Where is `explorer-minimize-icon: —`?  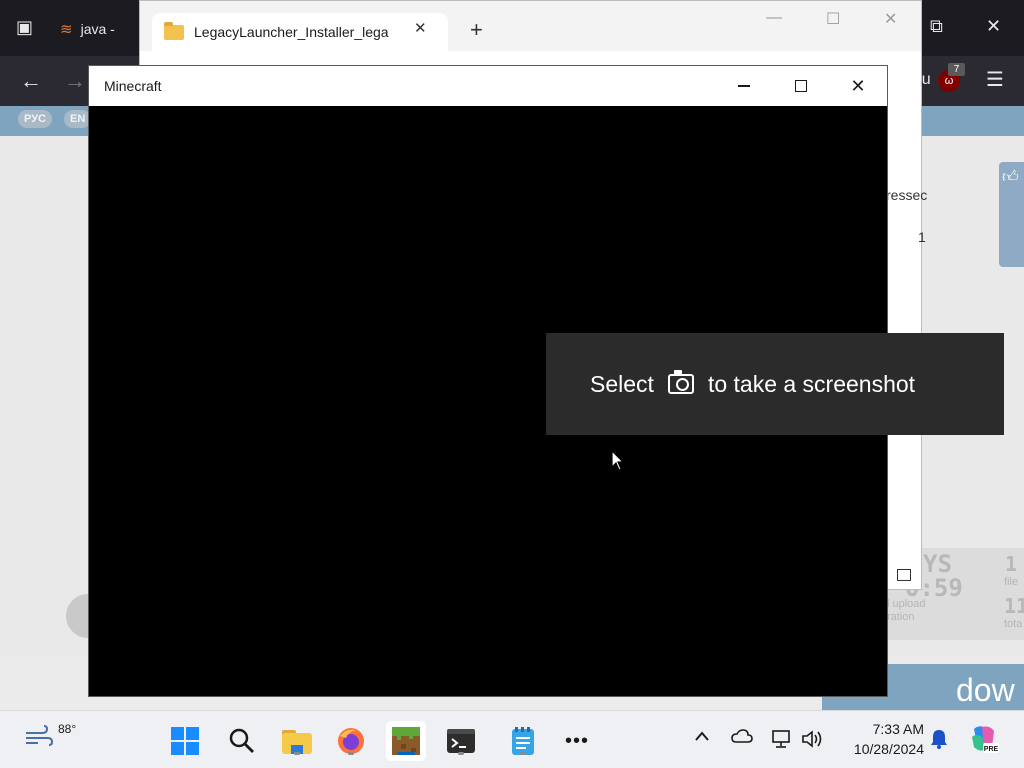
explorer-minimize-icon: — is located at coordinates (774, 18).